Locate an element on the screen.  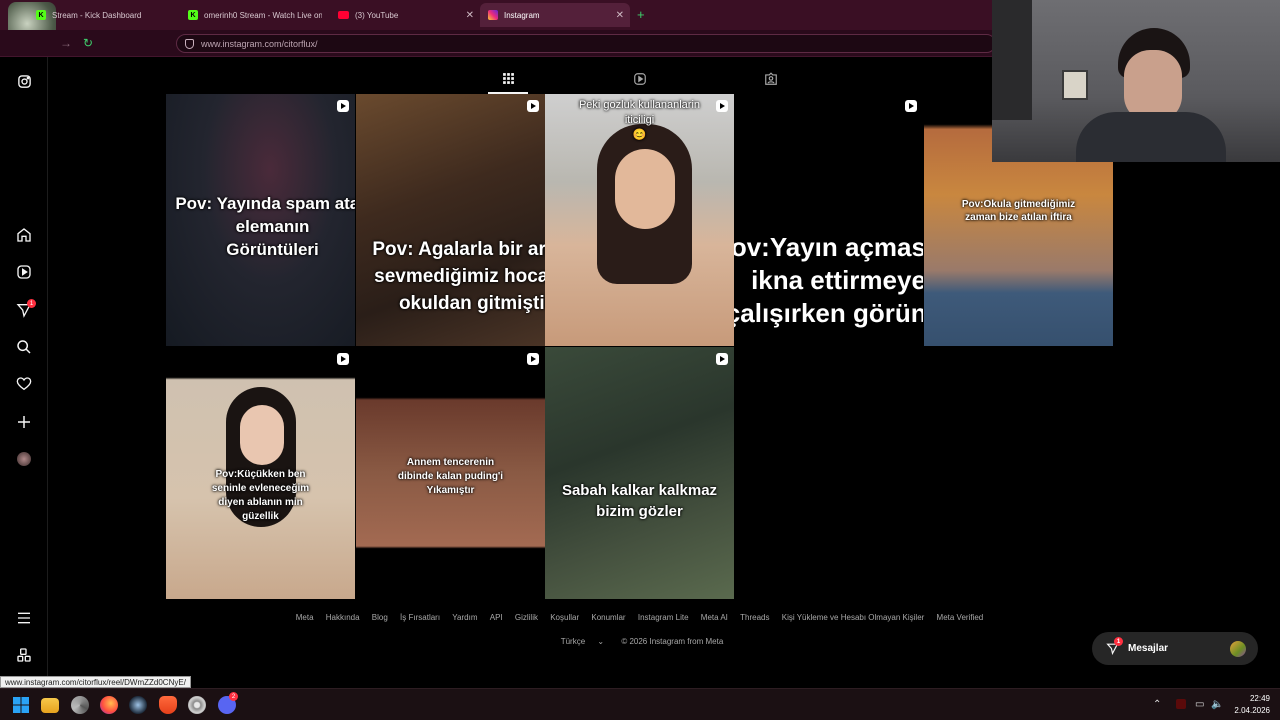
webcam-overlay is located at coordinates (1136, 81).